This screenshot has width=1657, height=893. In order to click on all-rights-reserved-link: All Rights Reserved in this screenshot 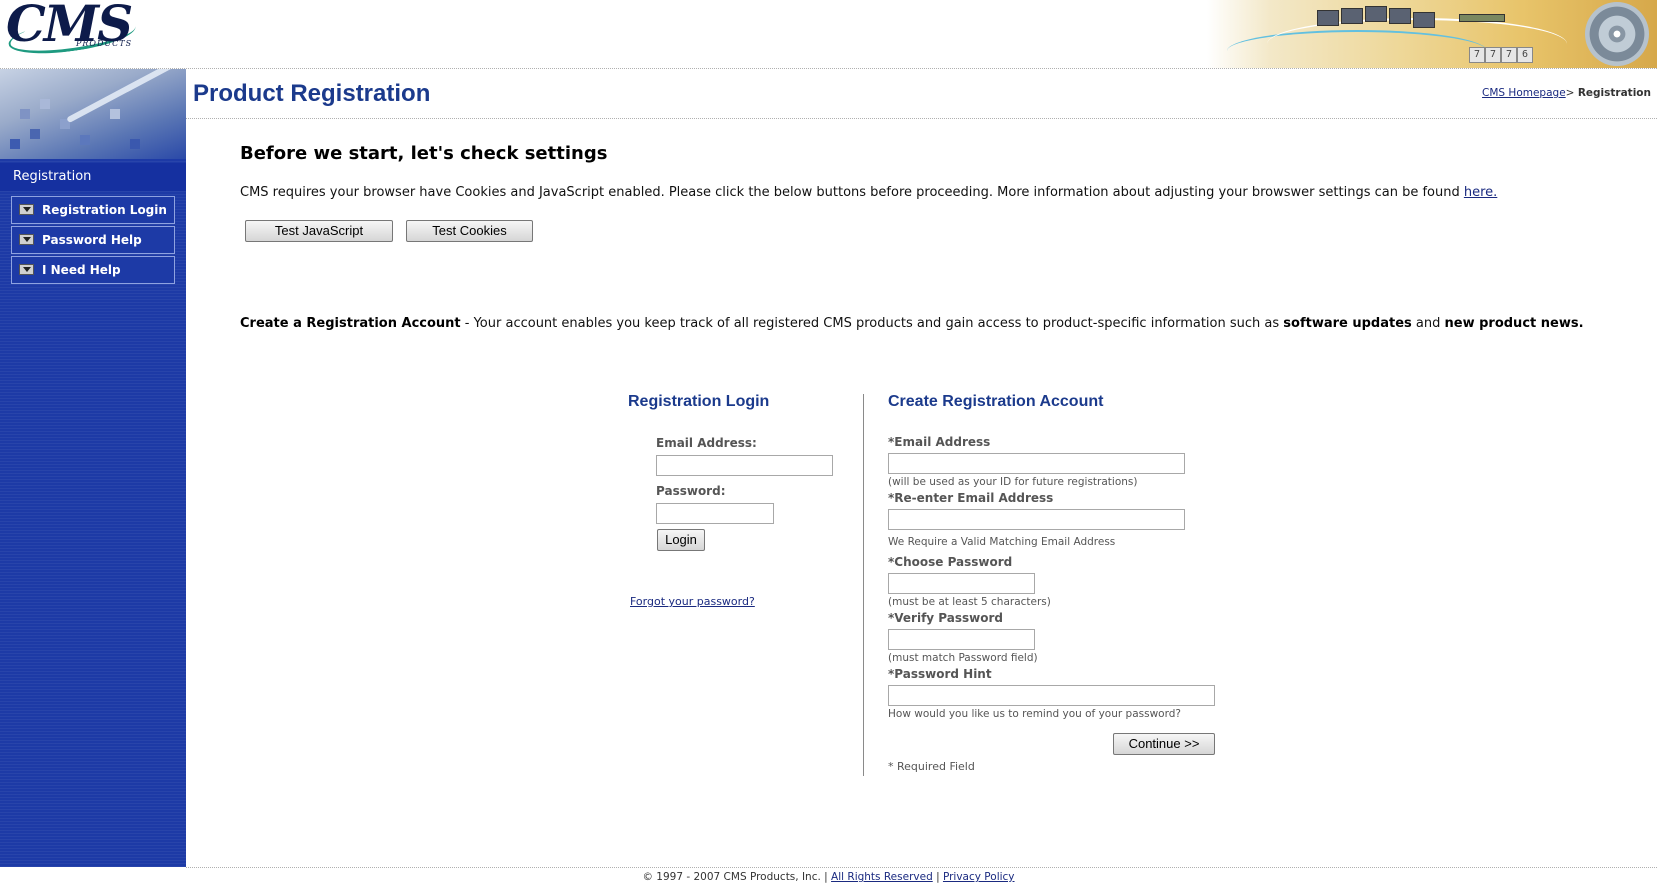, I will do `click(882, 877)`.